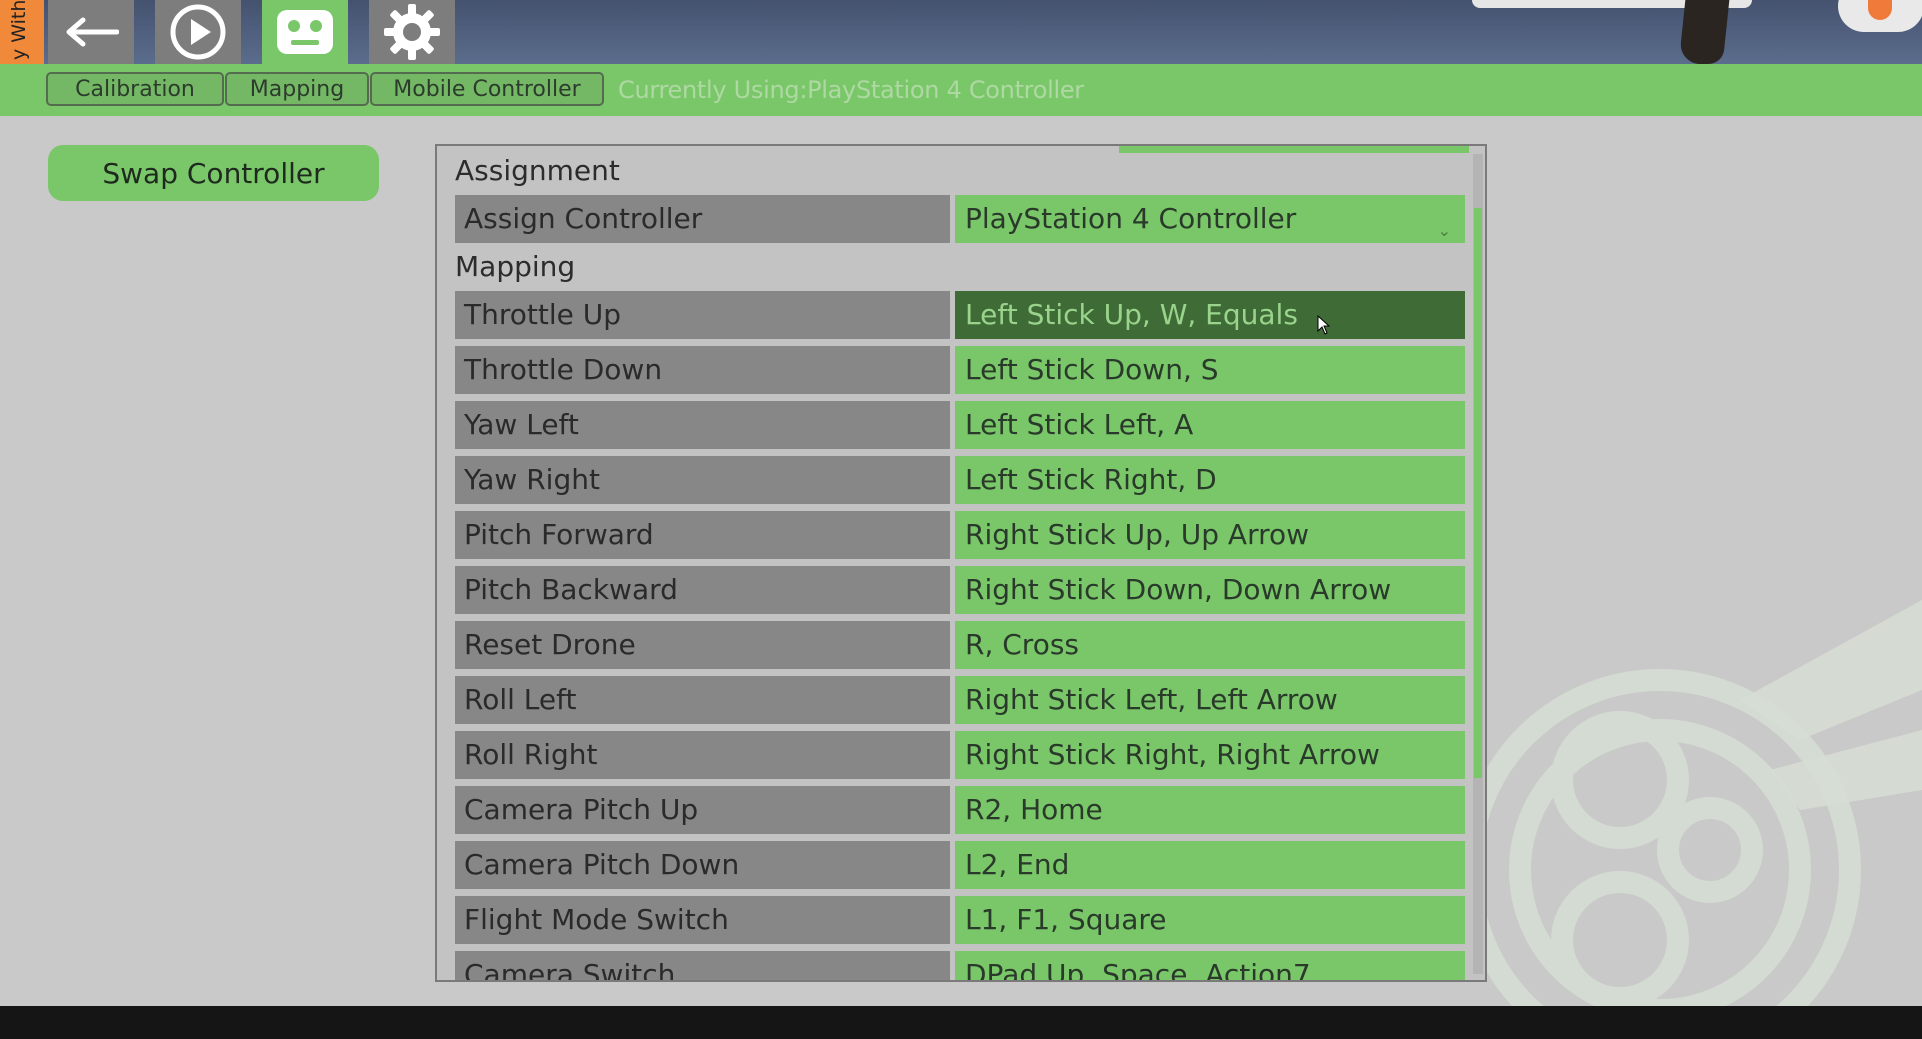 This screenshot has height=1039, width=1922. I want to click on mapping-heading: Mapping, so click(515, 266).